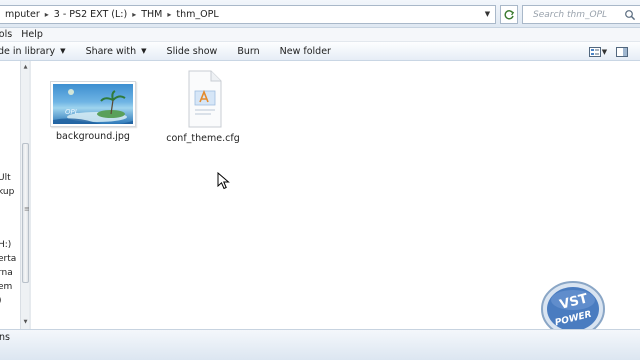 The image size is (640, 360). I want to click on slide-show-label: Slide show, so click(192, 51).